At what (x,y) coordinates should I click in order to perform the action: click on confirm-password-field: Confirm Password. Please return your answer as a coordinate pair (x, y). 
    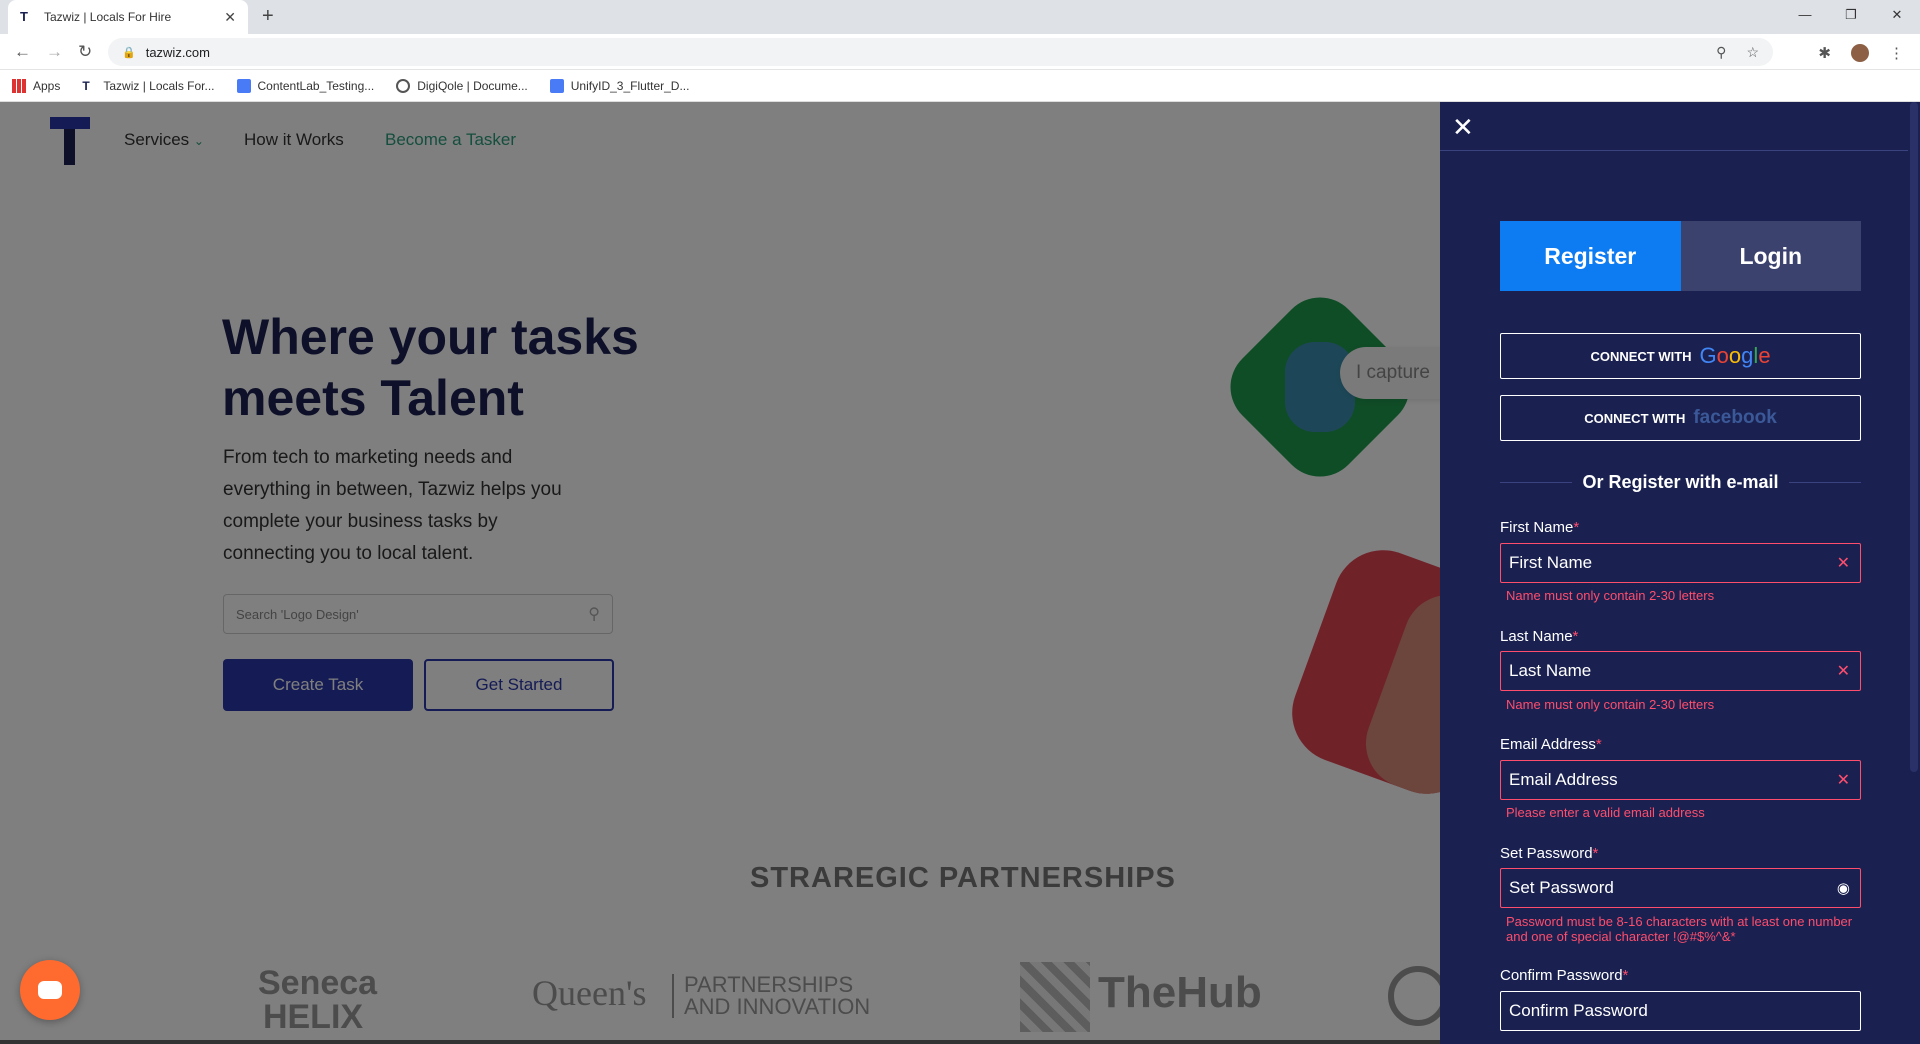
    Looking at the image, I should click on (1680, 1011).